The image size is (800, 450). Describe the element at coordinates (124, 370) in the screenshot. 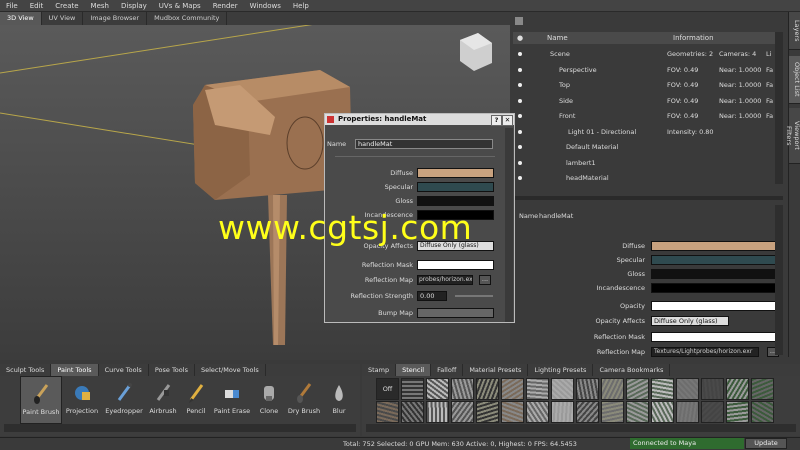

I see `tab-curve-tools: Curve Tools` at that location.